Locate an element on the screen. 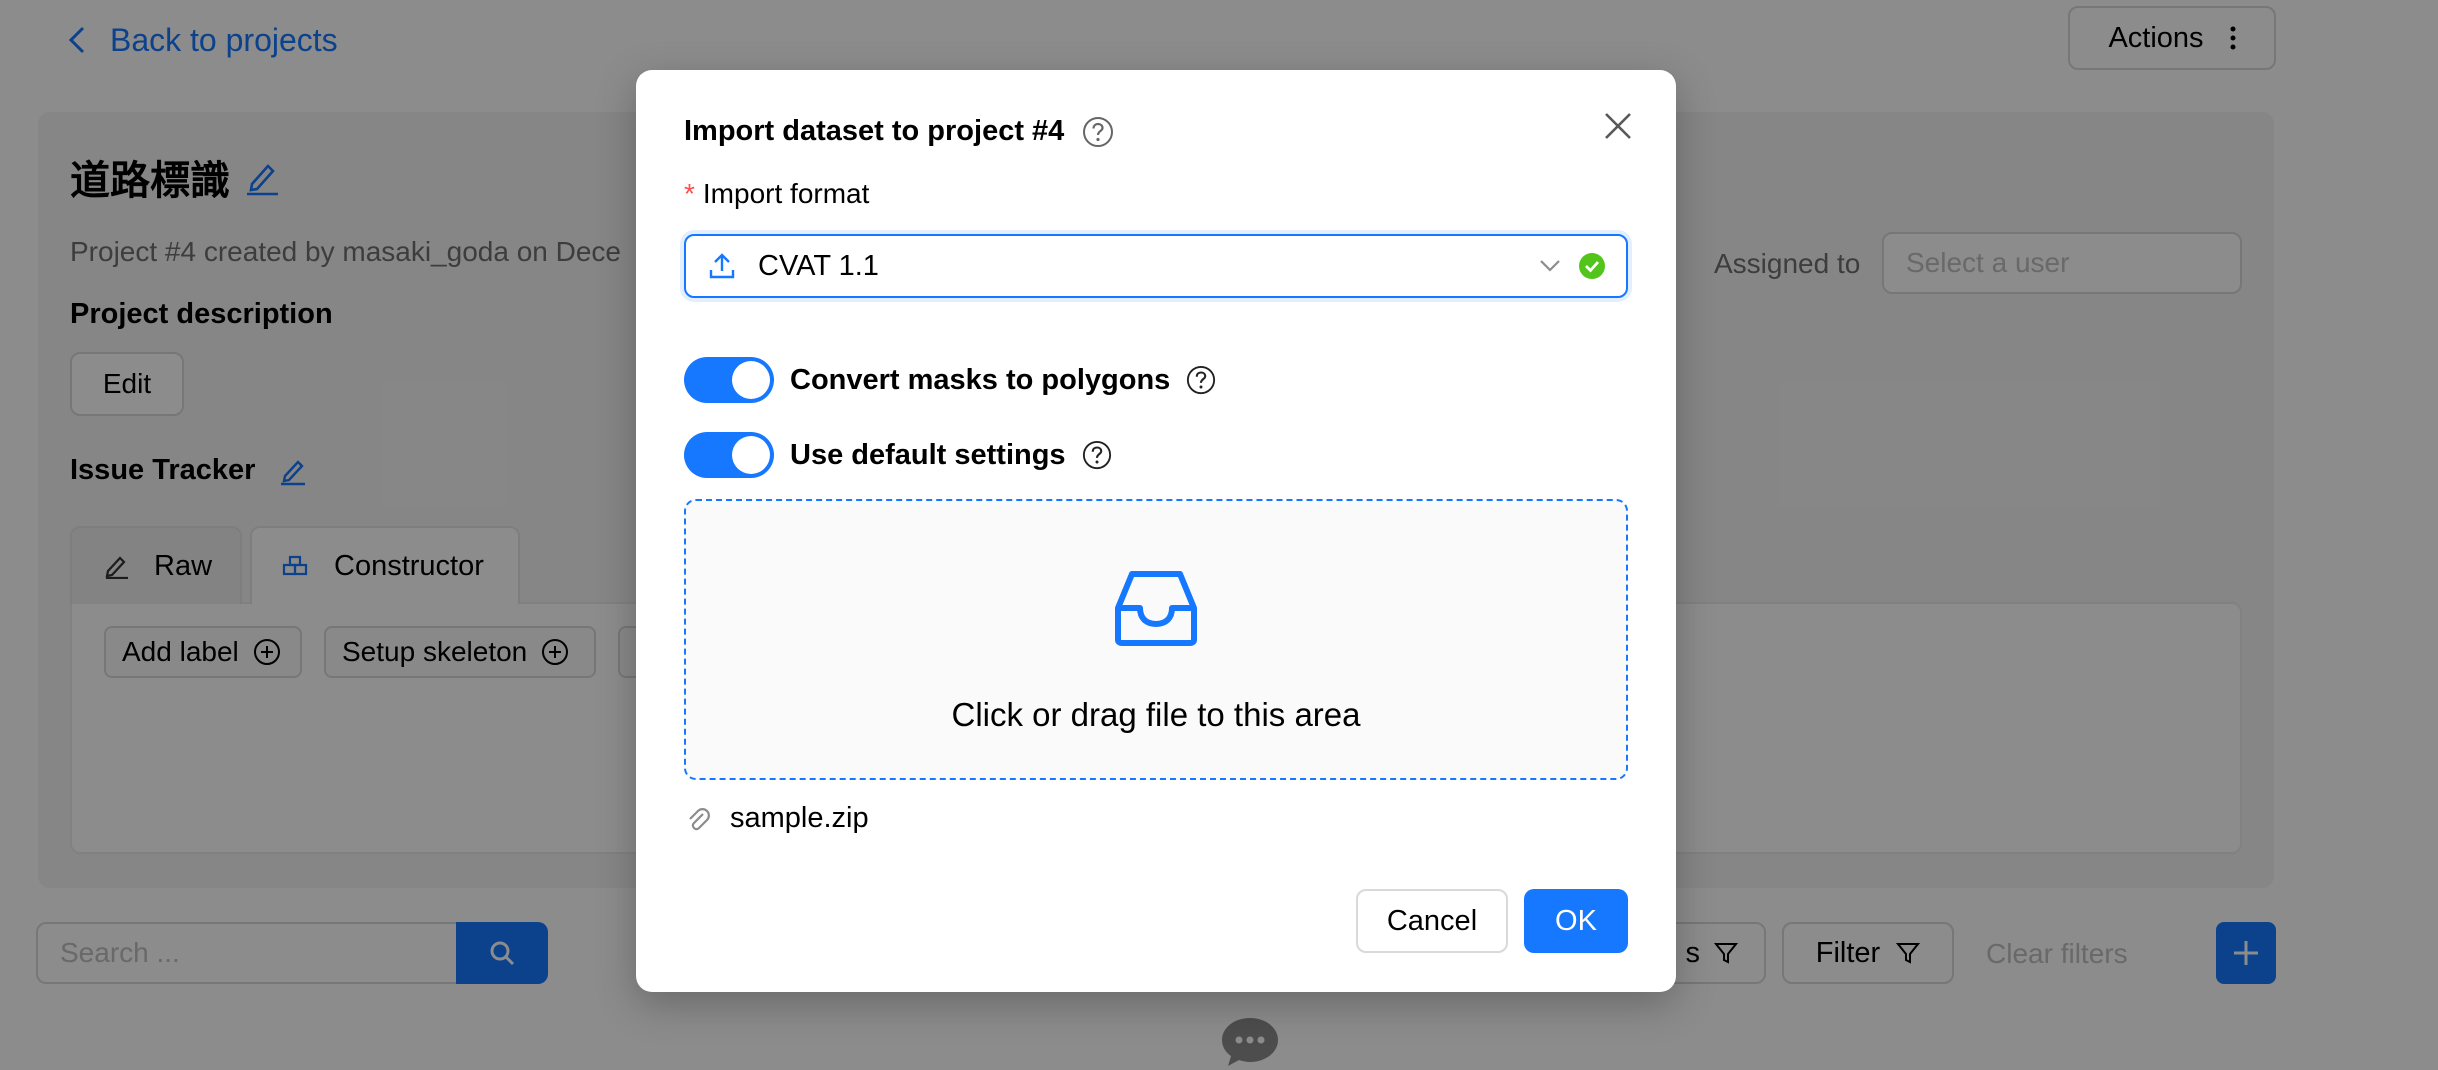 Image resolution: width=2438 pixels, height=1070 pixels. import-format-value: CVAT 1.1 is located at coordinates (818, 265).